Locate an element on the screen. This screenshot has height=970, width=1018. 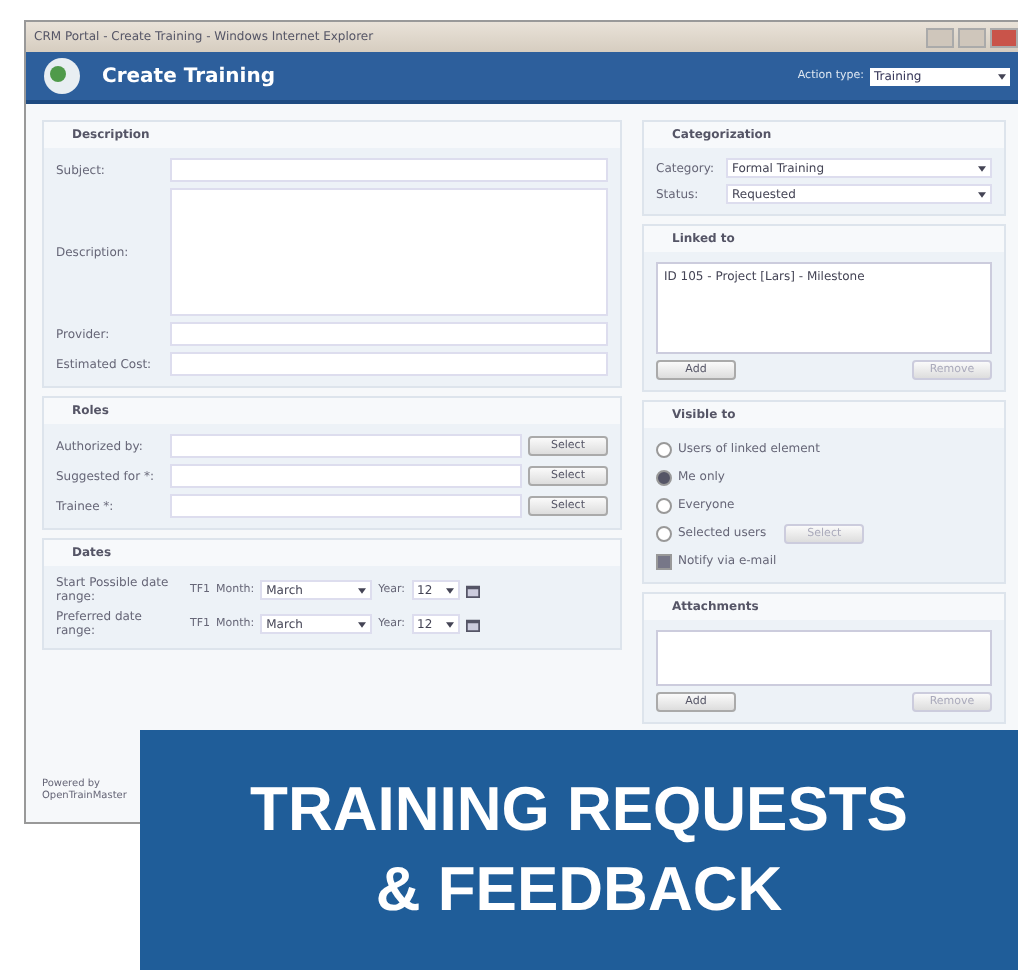
minimize-icon is located at coordinates (940, 37).